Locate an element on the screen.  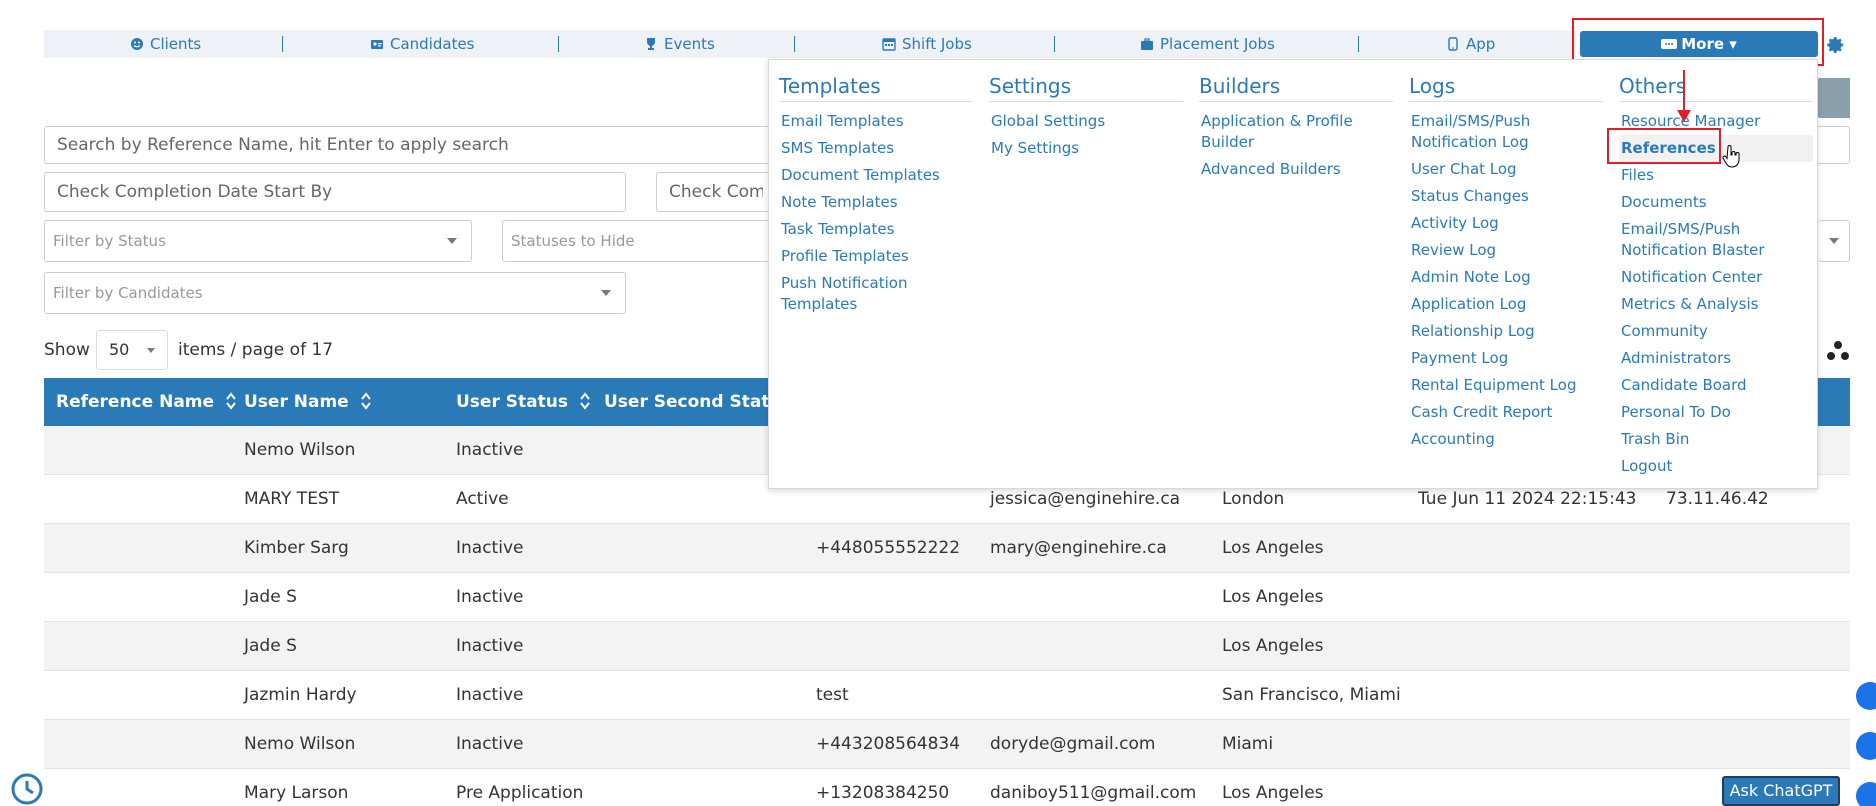
menu-link-activity-log: Activity Log is located at coordinates (1506, 223).